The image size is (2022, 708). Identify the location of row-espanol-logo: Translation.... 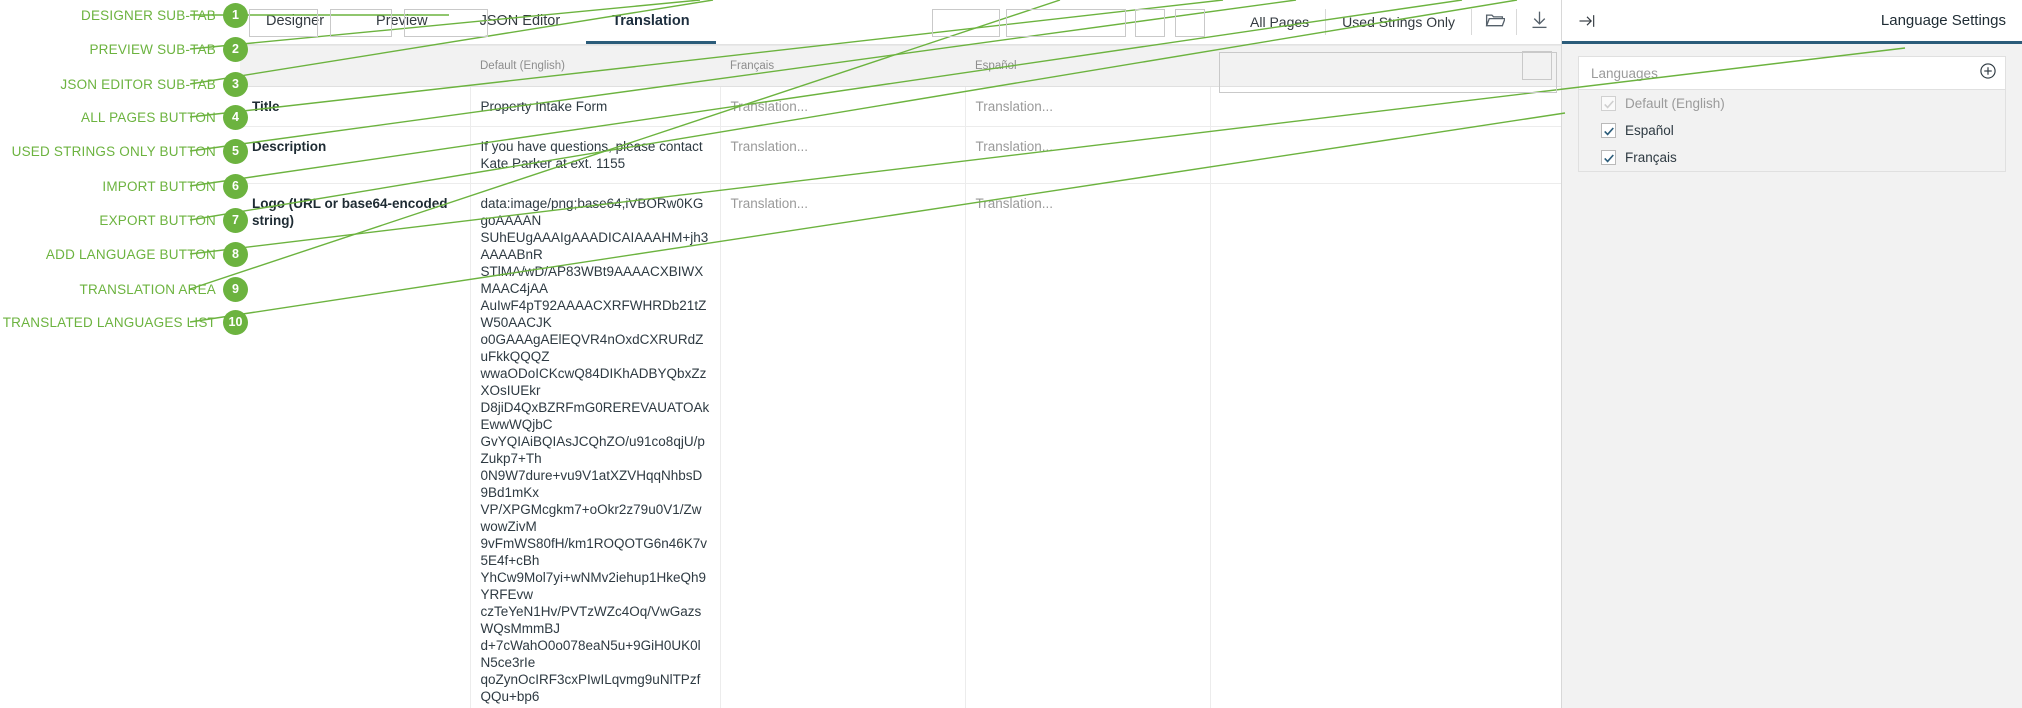
(1087, 445).